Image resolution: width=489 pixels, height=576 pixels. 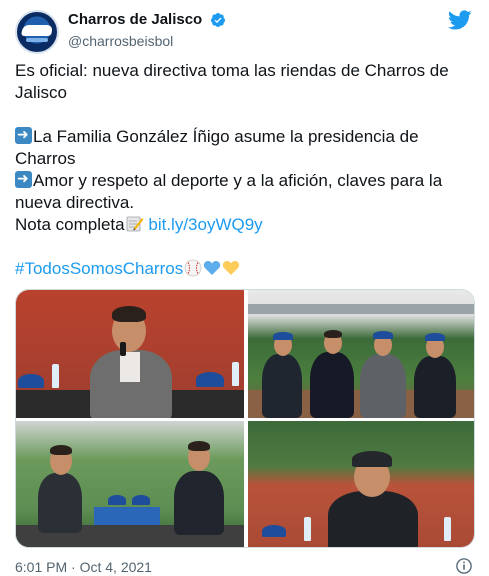 I want to click on press-table, so click(x=127, y=516).